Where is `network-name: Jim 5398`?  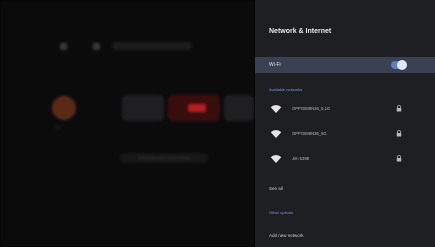
network-name: Jim 5398 is located at coordinates (300, 158).